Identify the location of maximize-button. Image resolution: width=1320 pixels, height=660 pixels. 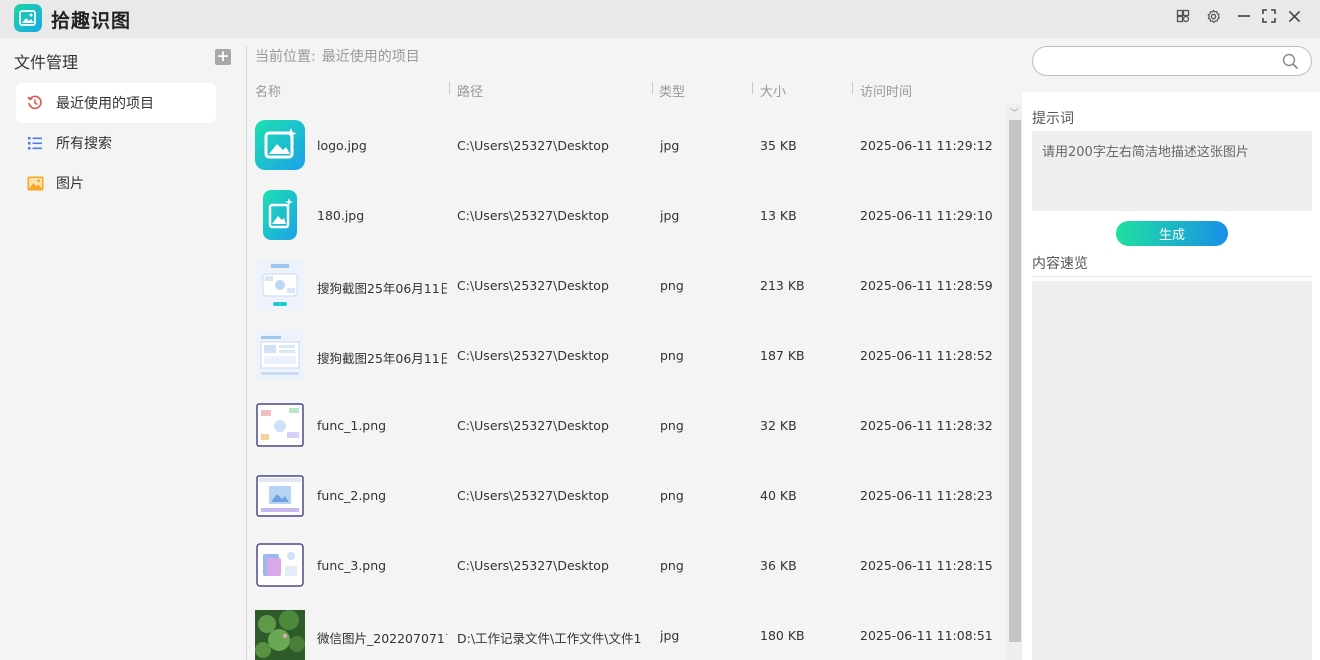
(1269, 16).